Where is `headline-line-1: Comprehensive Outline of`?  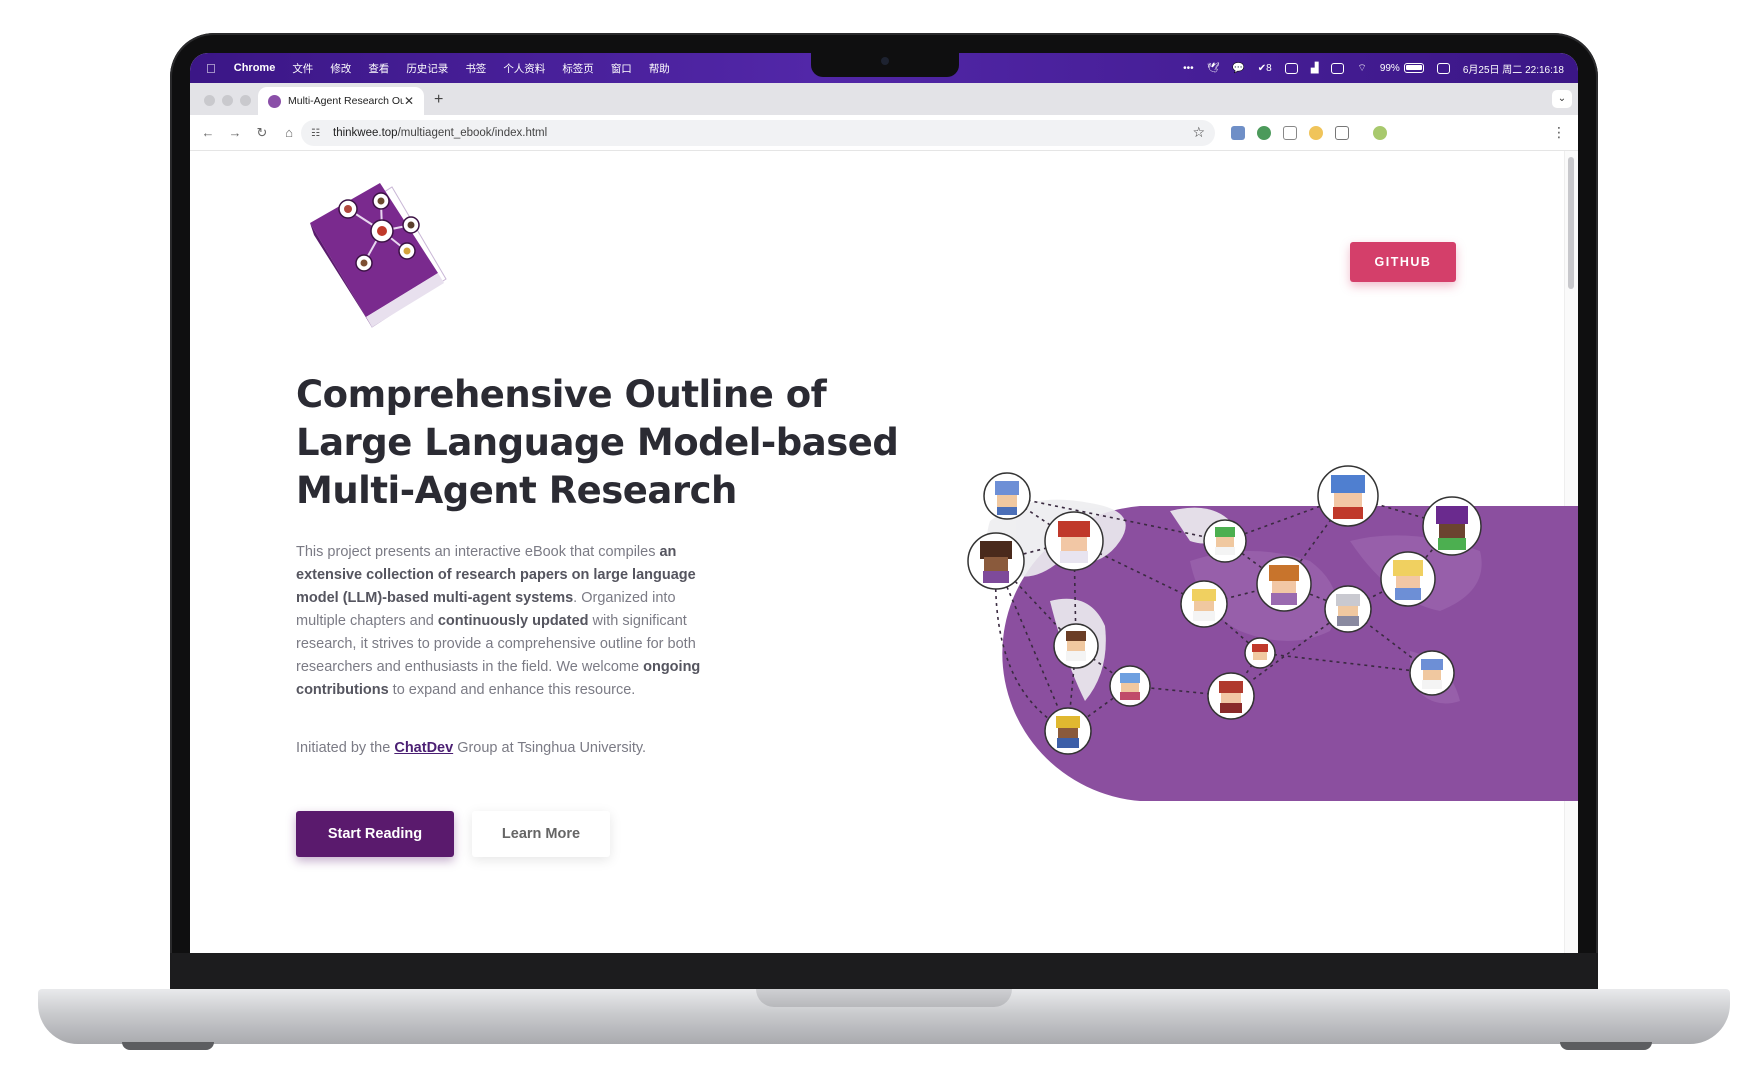 headline-line-1: Comprehensive Outline of is located at coordinates (561, 394).